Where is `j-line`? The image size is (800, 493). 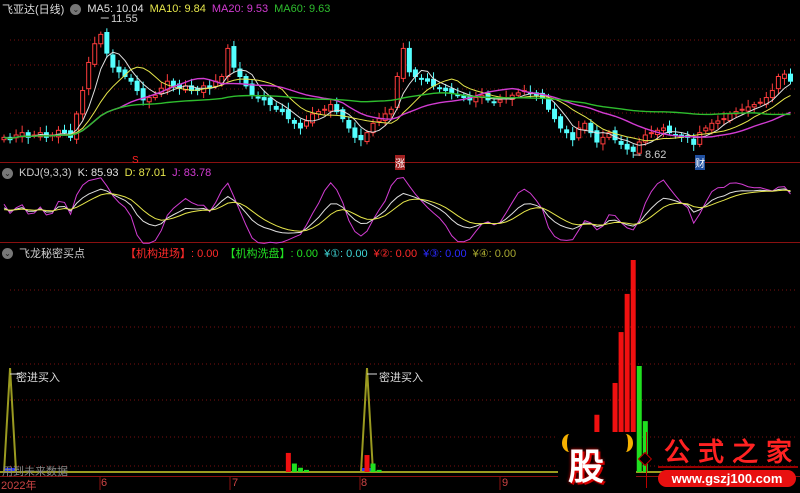
j-line is located at coordinates (397, 210).